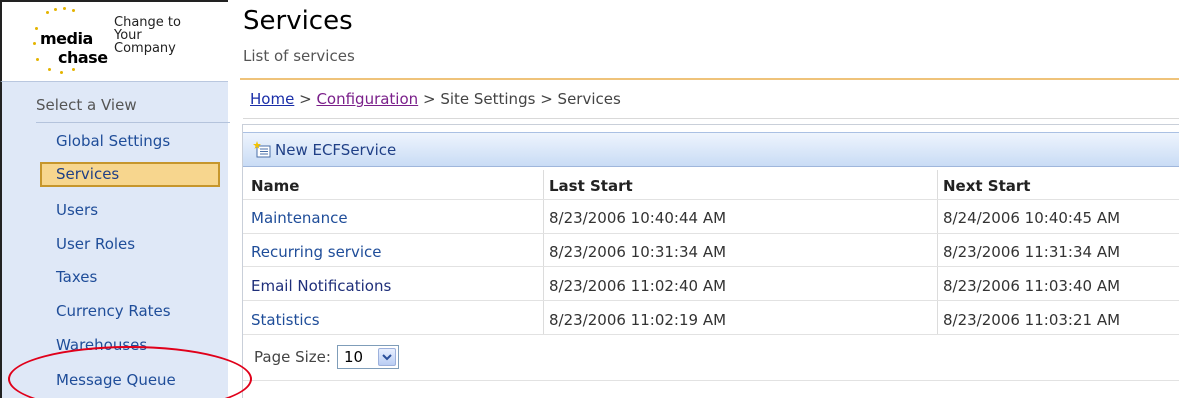 This screenshot has width=1179, height=398. What do you see at coordinates (130, 346) in the screenshot?
I see `sidebar-item-warehouses: Warehouses` at bounding box center [130, 346].